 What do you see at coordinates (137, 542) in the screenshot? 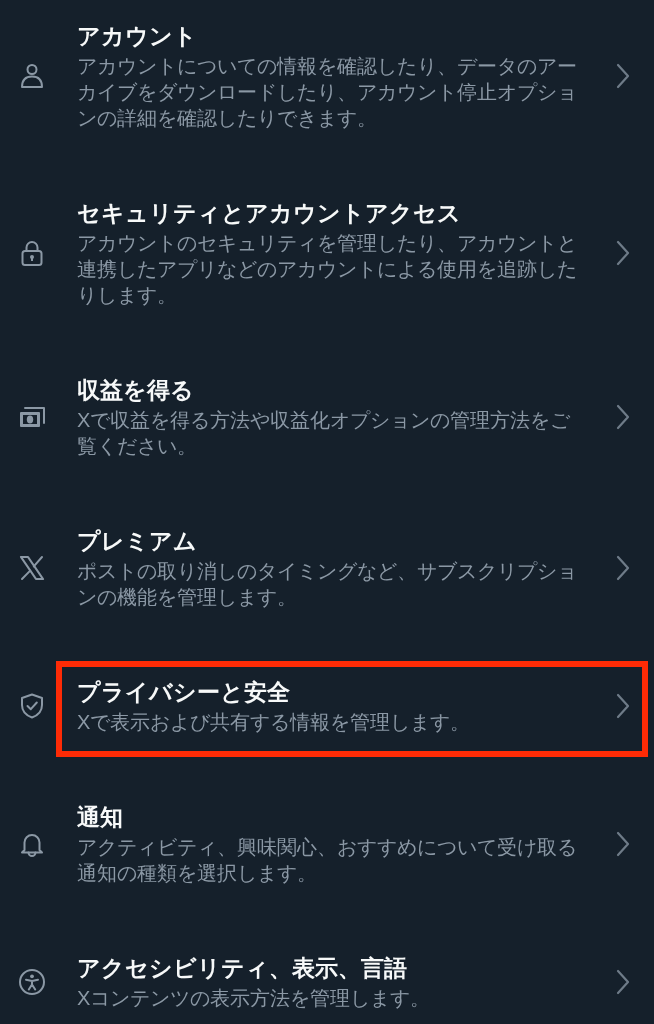
I see `item-title: プレミアム` at bounding box center [137, 542].